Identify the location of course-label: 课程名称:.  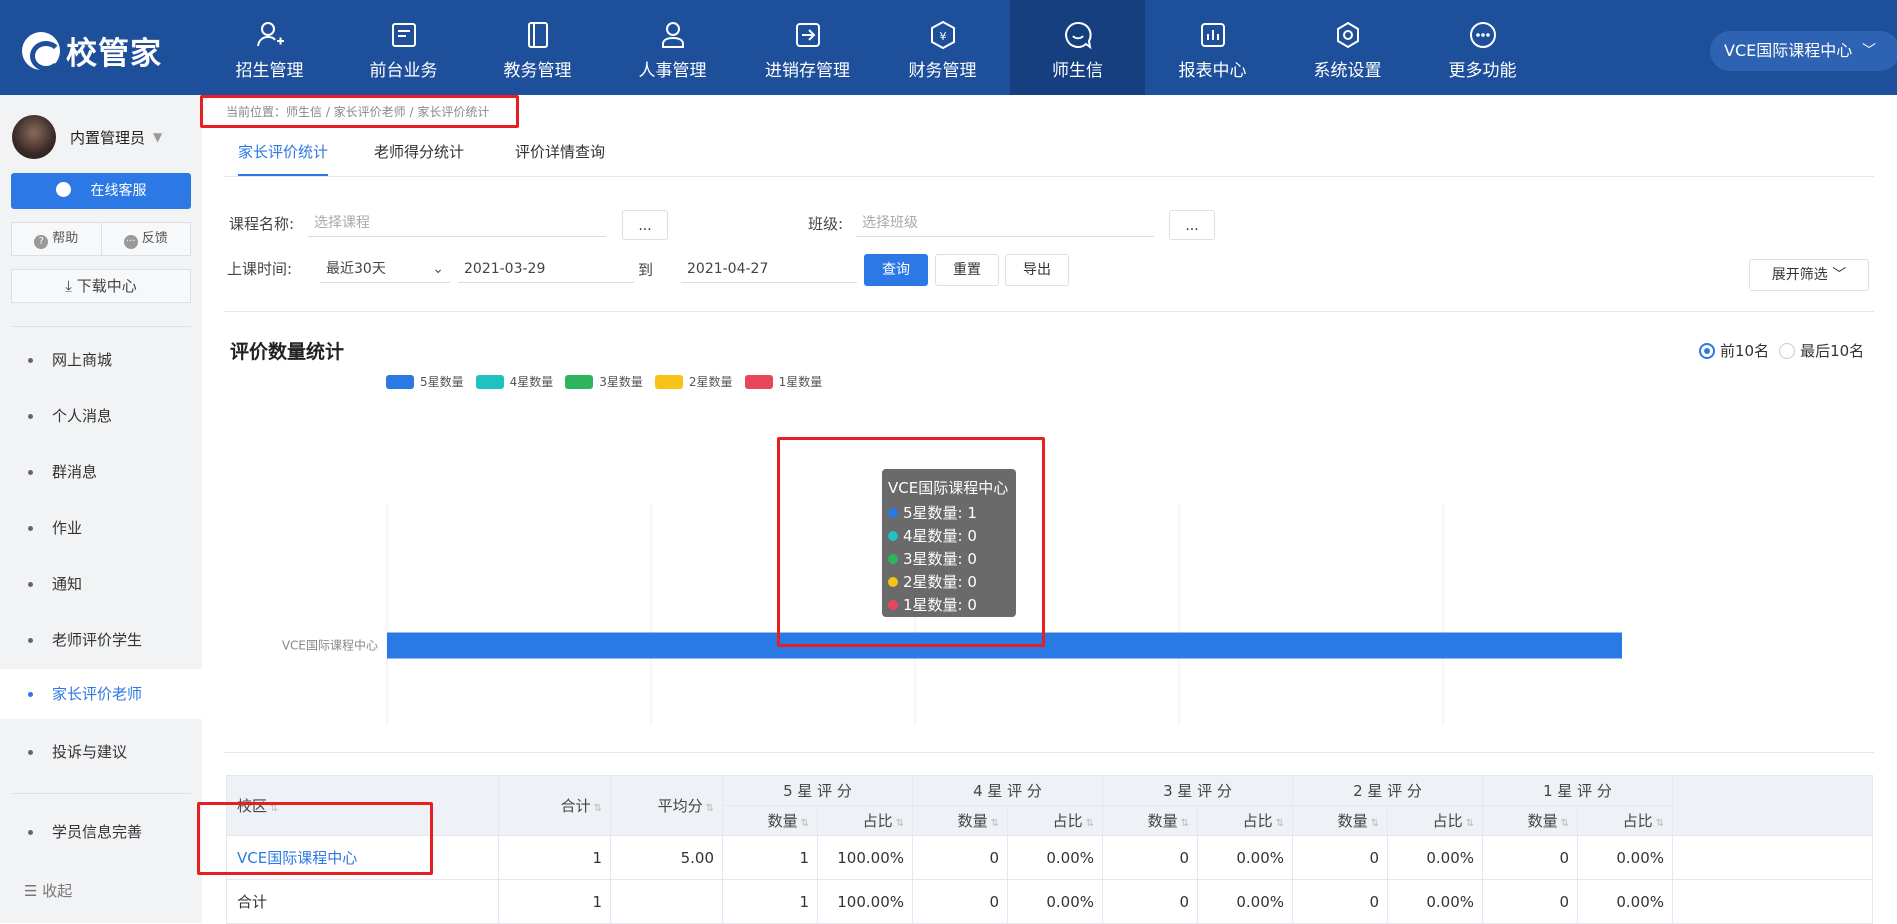
(262, 224).